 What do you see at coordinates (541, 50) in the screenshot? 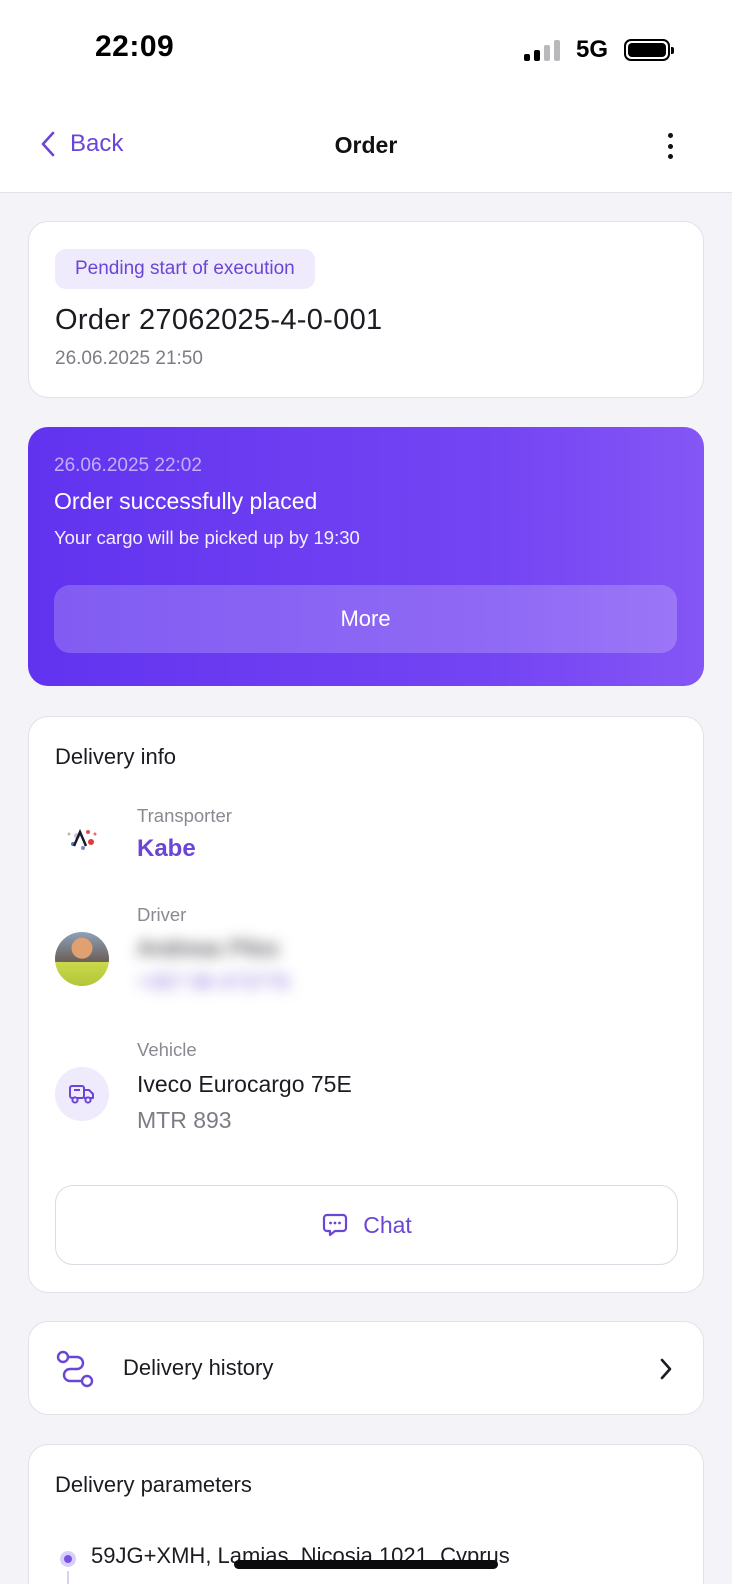
I see `signal-icon` at bounding box center [541, 50].